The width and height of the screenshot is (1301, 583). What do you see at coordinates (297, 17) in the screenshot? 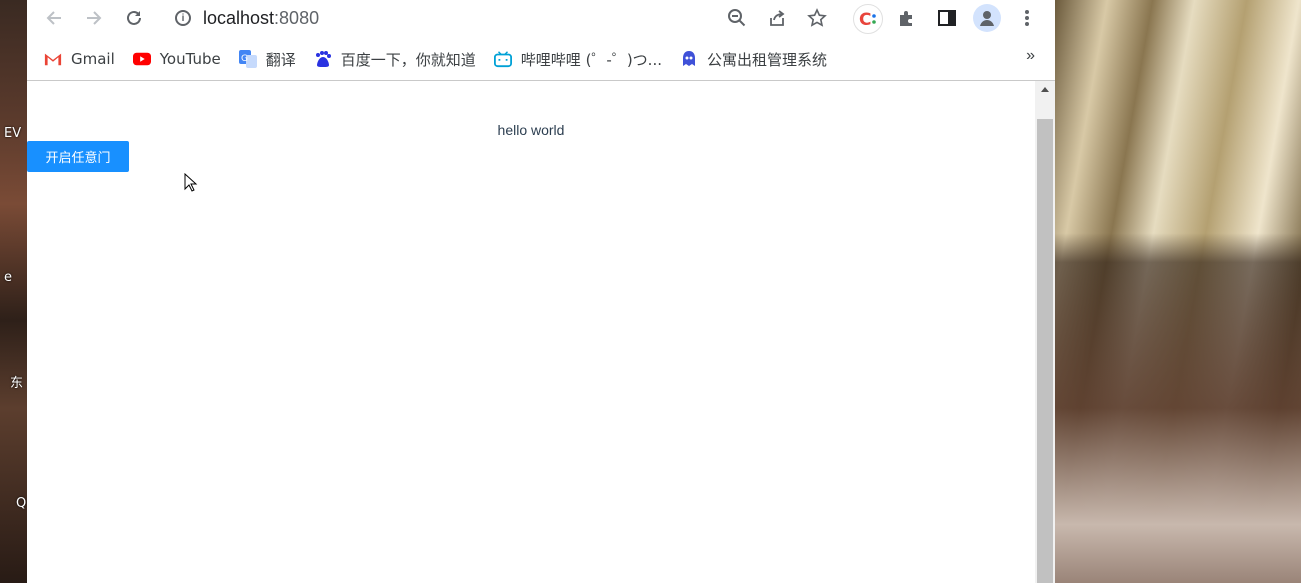
I see `url-port: :8080` at bounding box center [297, 17].